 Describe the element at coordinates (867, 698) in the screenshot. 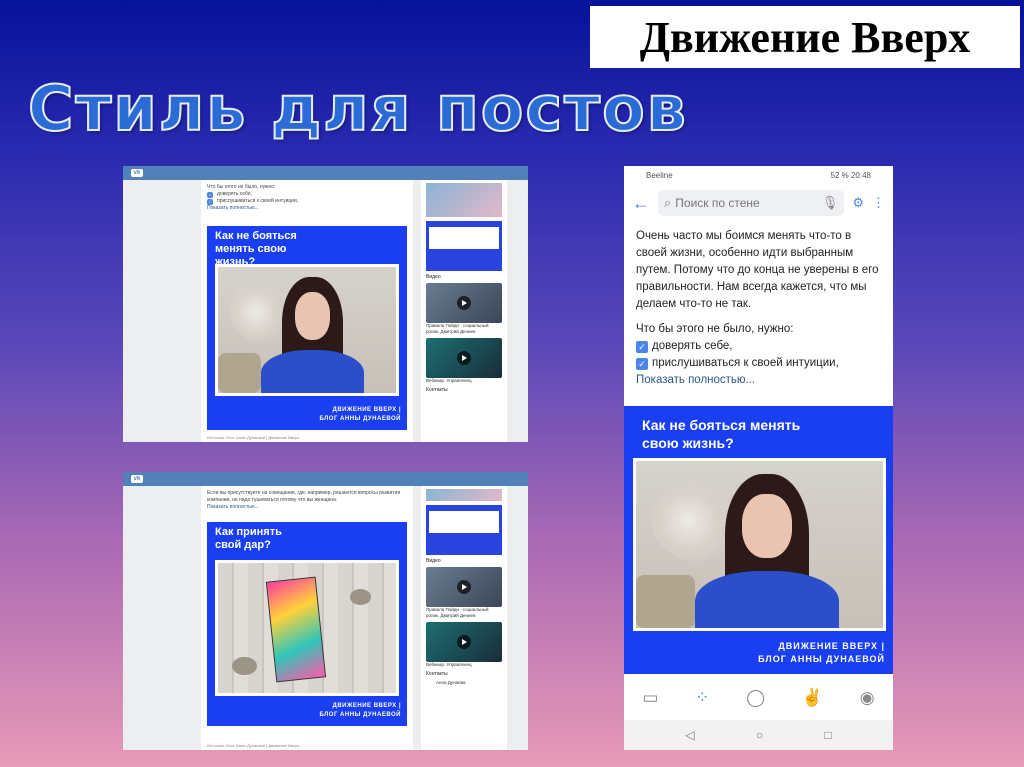

I see `profile-icon: ◉` at that location.